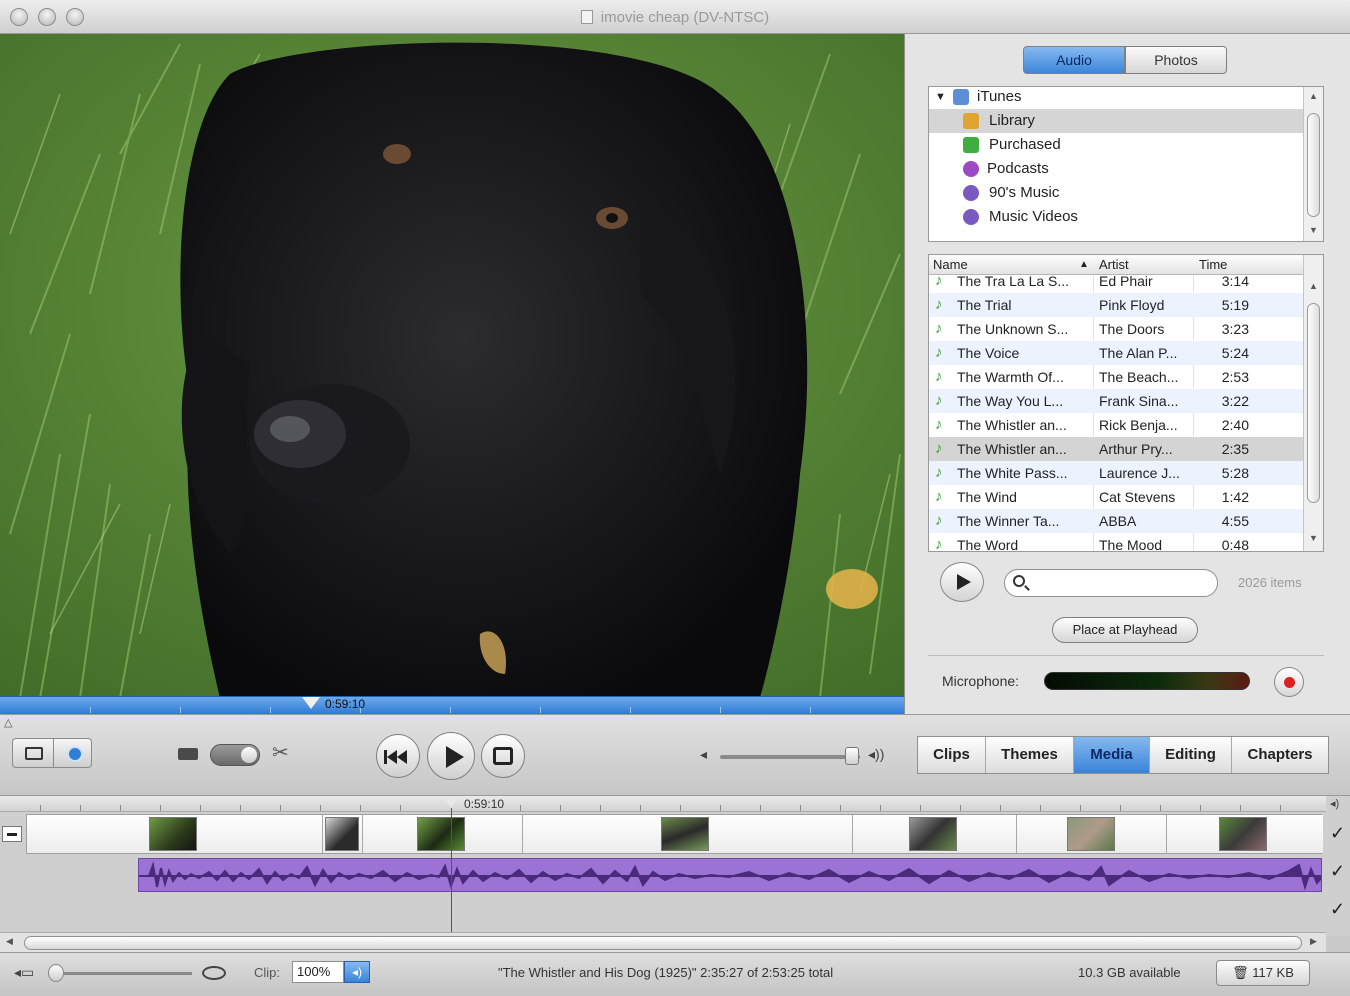 This screenshot has height=996, width=1350. I want to click on preview-play-button, so click(962, 582).